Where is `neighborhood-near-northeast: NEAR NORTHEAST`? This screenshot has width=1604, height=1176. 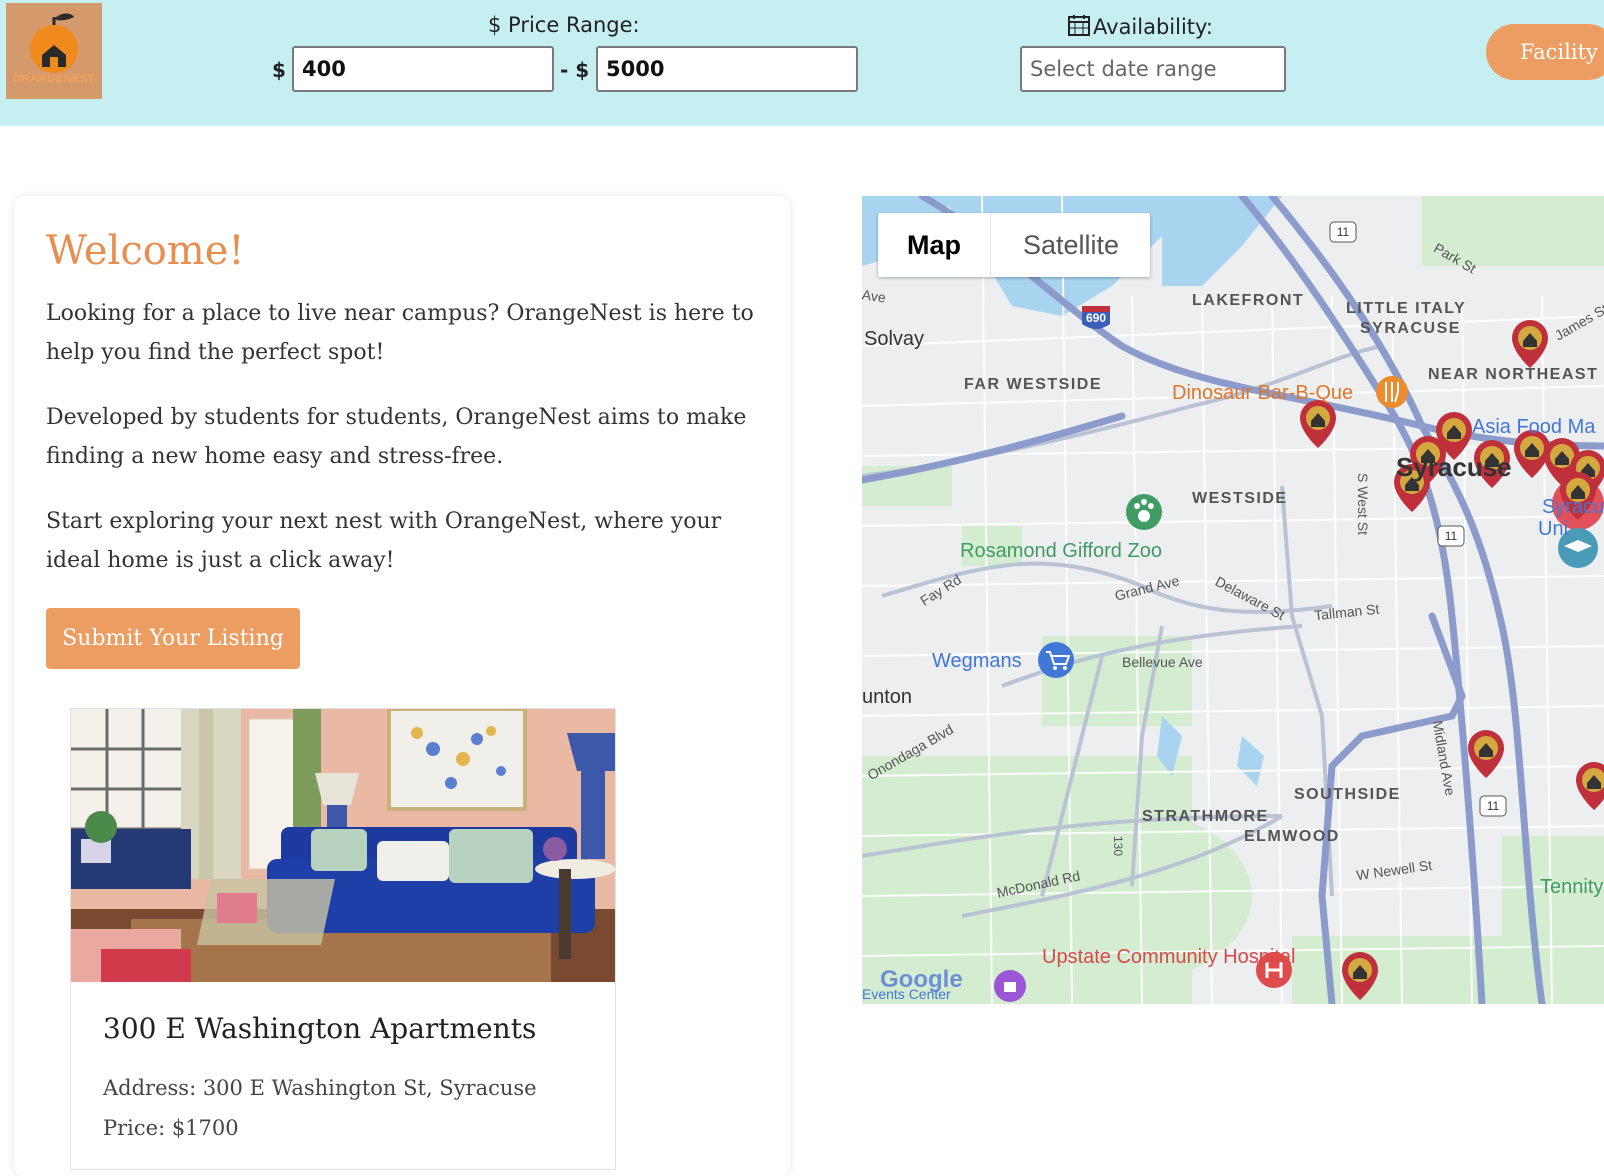
neighborhood-near-northeast: NEAR NORTHEAST is located at coordinates (1513, 374).